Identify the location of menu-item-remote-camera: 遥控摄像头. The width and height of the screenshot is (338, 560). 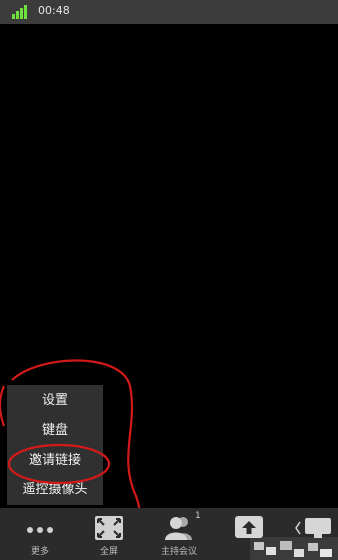
(55, 490).